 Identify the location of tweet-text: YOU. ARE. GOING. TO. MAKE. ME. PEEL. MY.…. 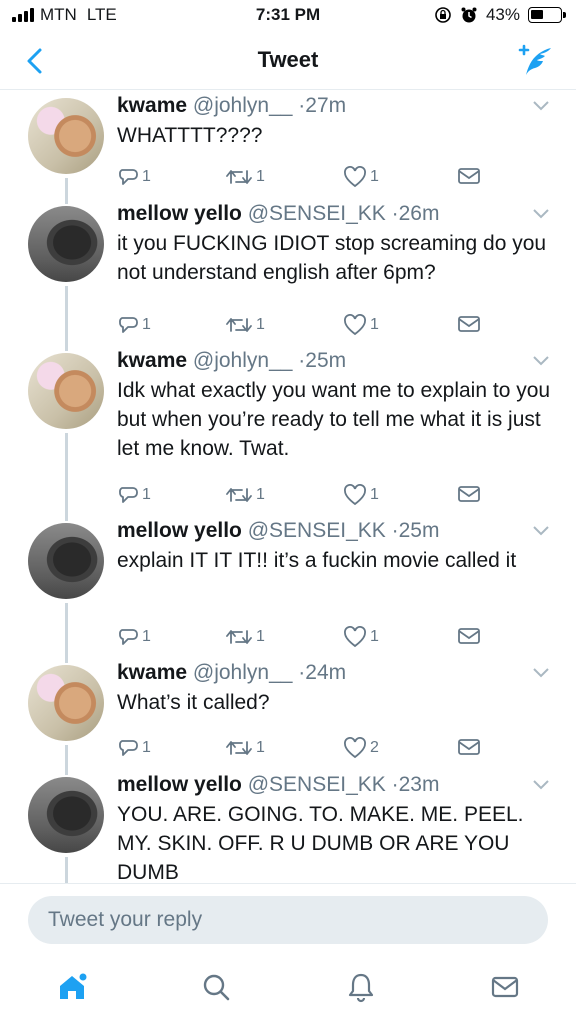
(320, 843).